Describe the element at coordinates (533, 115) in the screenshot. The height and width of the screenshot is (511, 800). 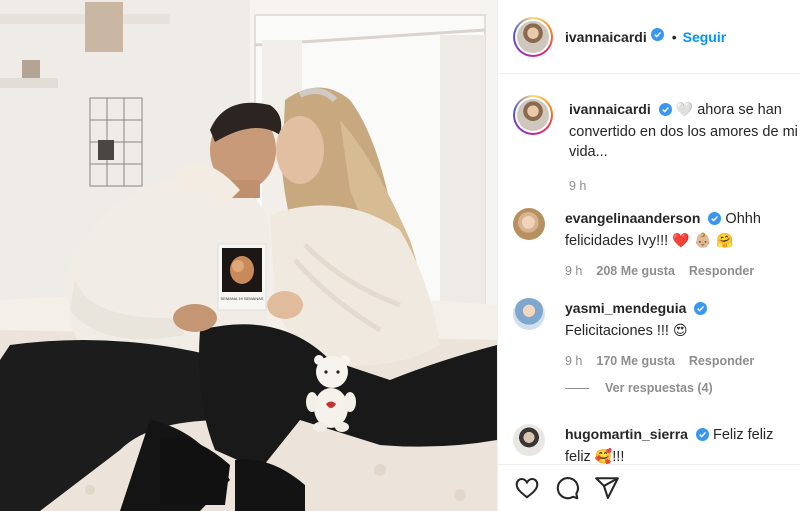
I see `caption-avatar` at that location.